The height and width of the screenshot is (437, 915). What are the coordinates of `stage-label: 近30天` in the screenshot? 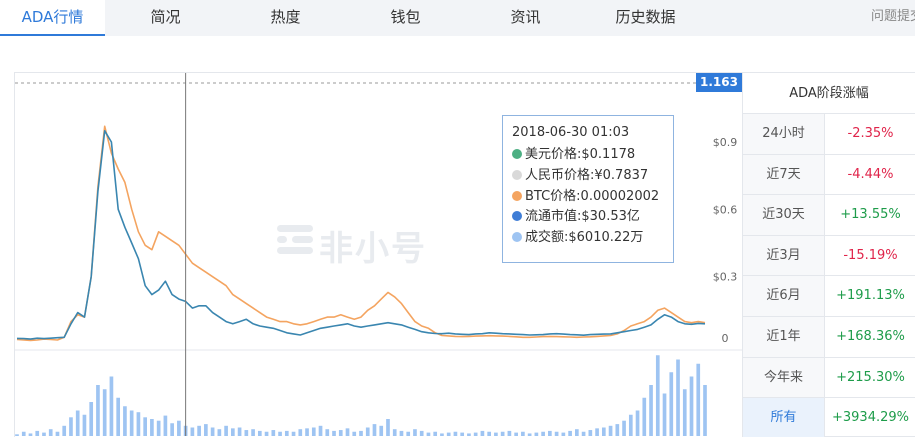 It's located at (784, 215).